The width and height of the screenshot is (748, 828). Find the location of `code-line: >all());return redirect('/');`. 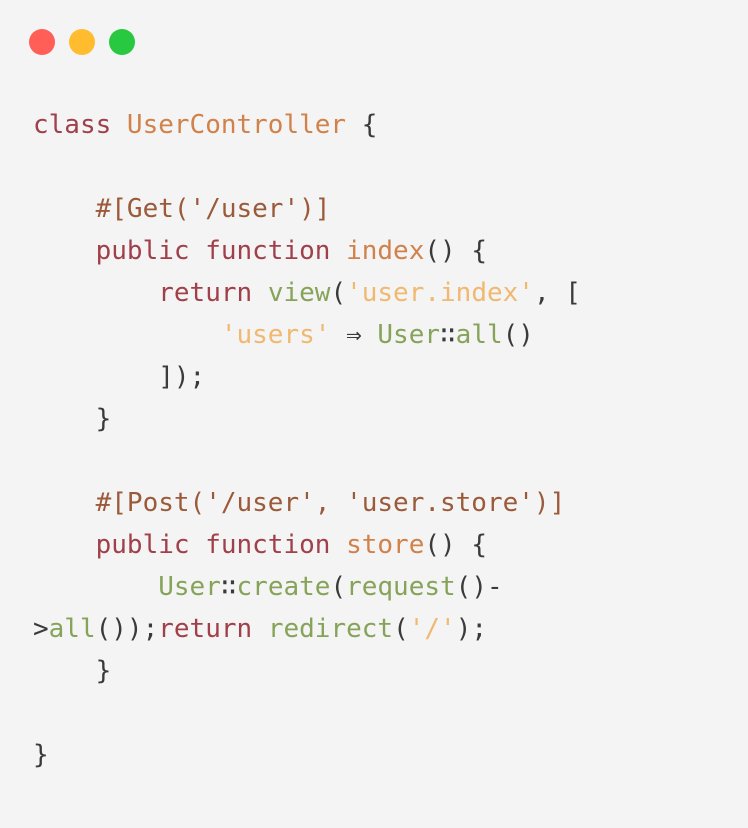

code-line: >all());return redirect('/'); is located at coordinates (260, 629).